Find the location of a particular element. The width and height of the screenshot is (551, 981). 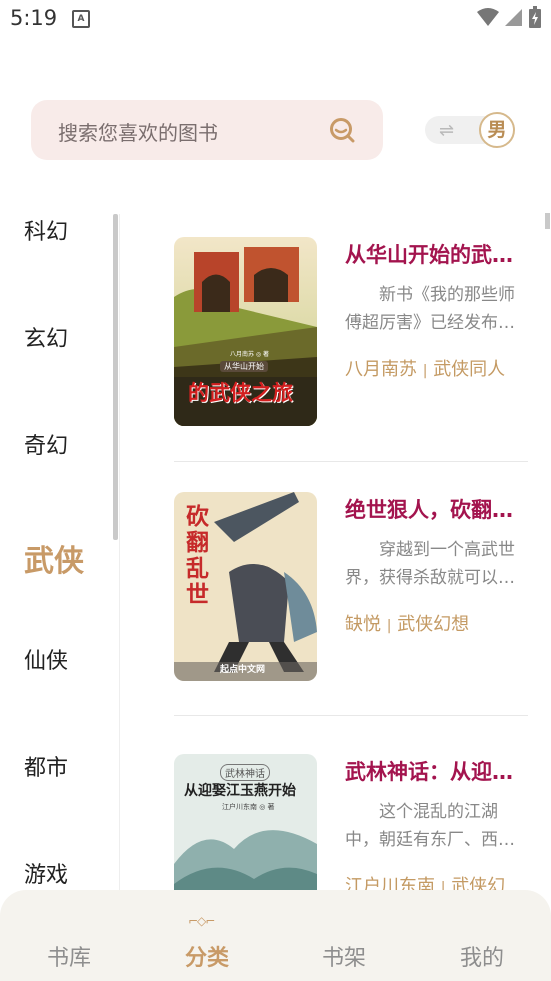

status-icons is located at coordinates (509, 17).